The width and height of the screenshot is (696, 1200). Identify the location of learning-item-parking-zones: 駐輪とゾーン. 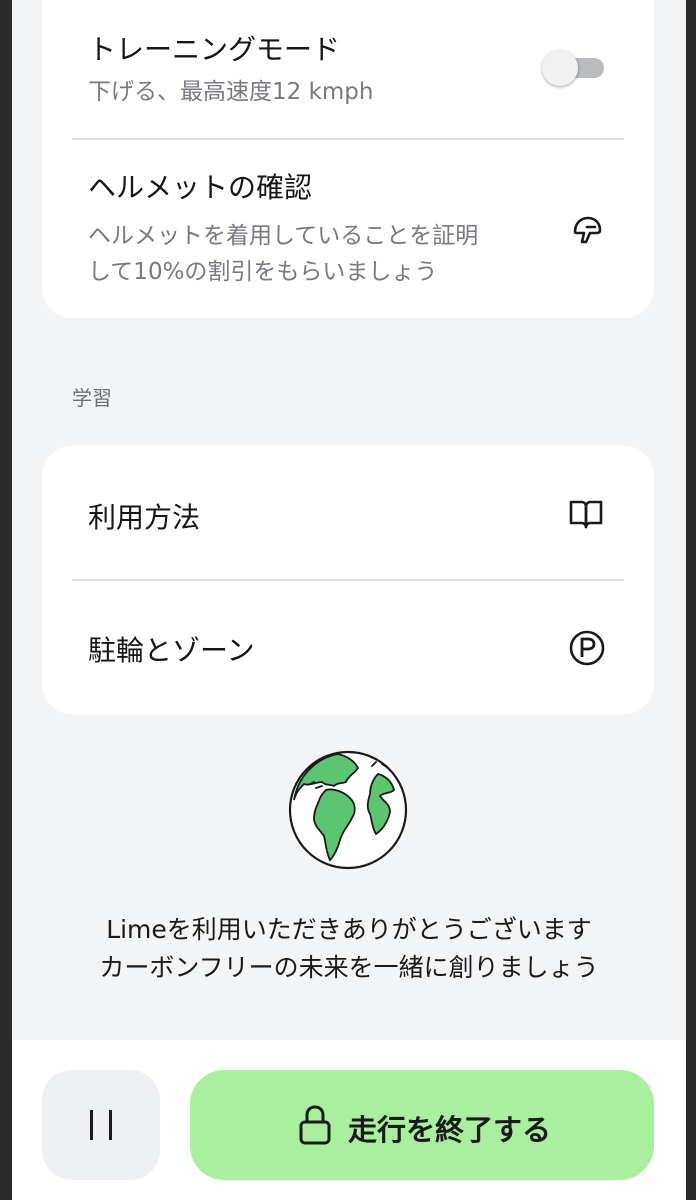
(348, 647).